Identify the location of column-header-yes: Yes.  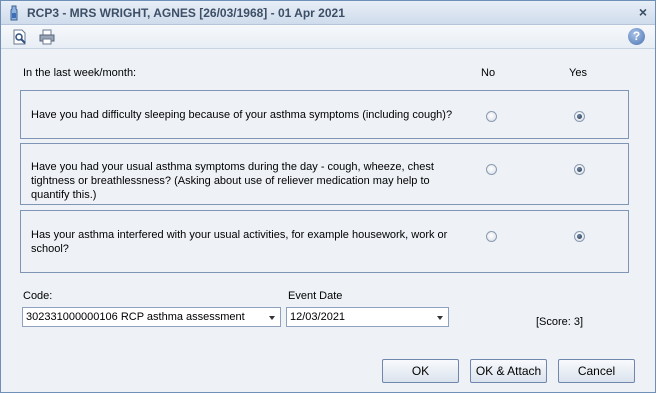
(578, 73).